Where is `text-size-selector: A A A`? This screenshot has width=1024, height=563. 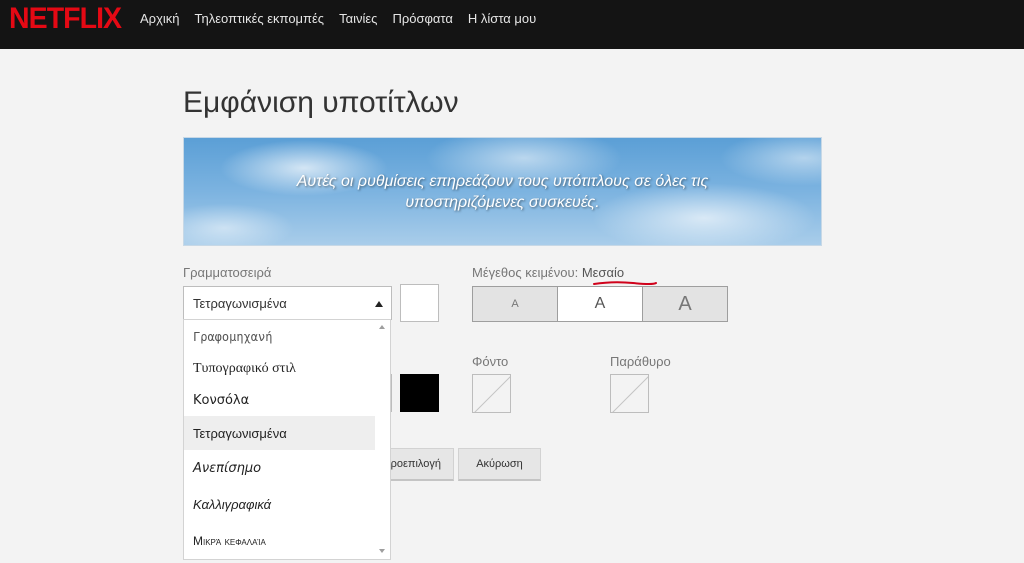
text-size-selector: A A A is located at coordinates (600, 304).